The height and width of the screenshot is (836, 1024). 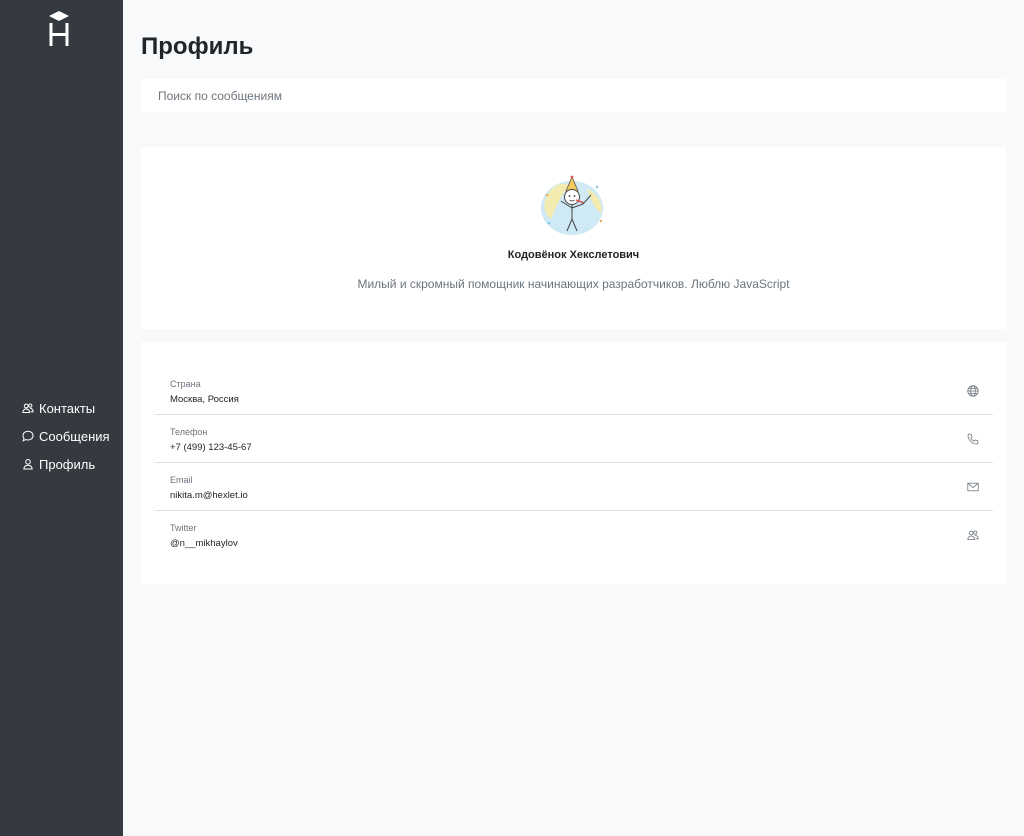 What do you see at coordinates (574, 206) in the screenshot?
I see `avatar` at bounding box center [574, 206].